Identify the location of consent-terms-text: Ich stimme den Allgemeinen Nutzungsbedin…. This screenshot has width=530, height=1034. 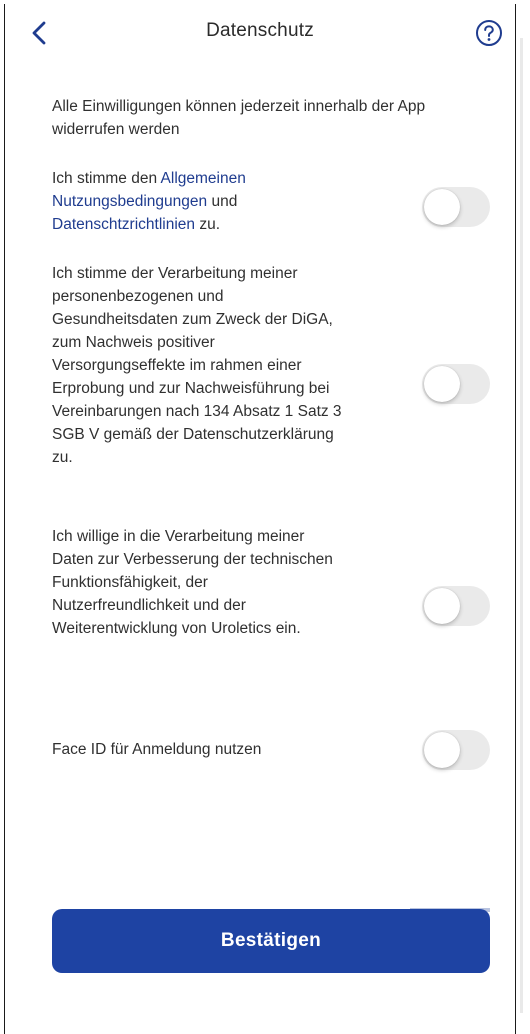
(202, 201).